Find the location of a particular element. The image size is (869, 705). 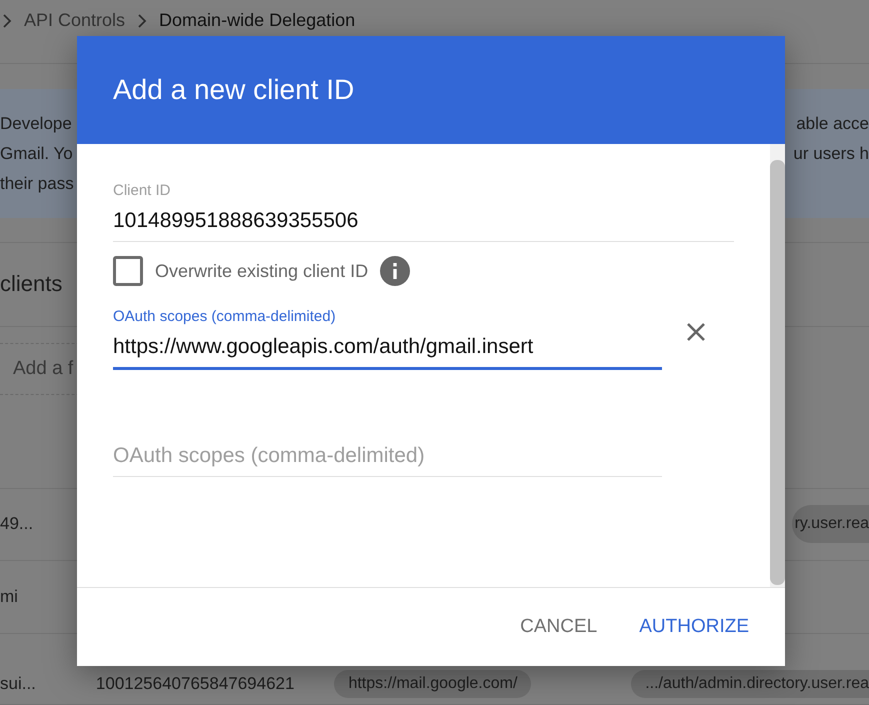

banner-text: Gmail. Yo is located at coordinates (36, 153).